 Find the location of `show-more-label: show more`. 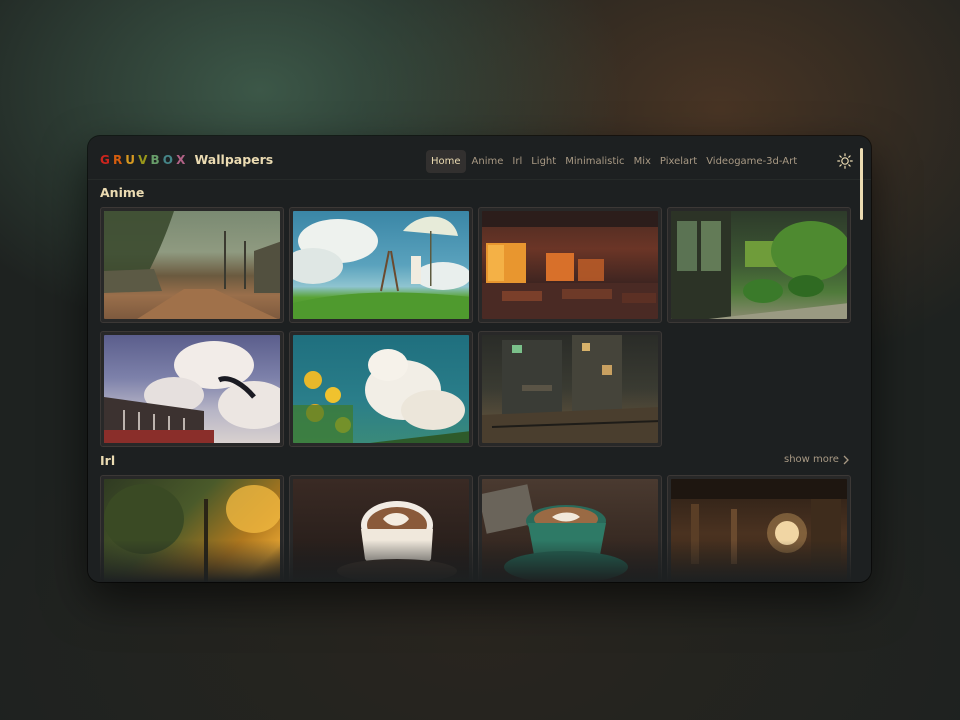

show-more-label: show more is located at coordinates (811, 459).